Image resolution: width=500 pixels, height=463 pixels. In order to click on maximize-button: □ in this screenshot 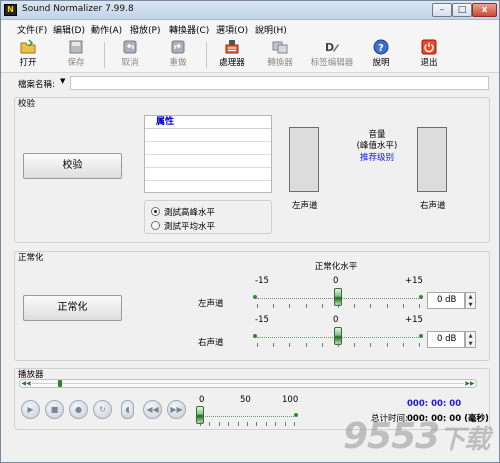, I will do `click(462, 10)`.